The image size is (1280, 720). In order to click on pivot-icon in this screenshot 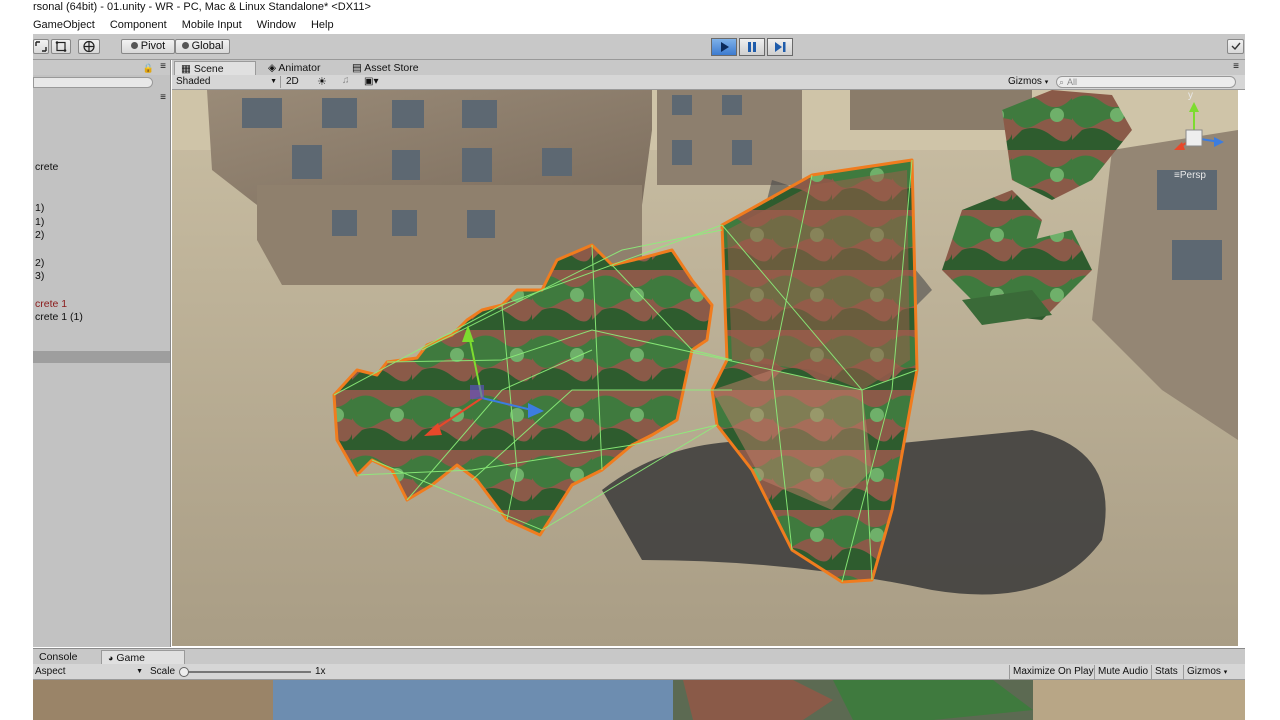, I will do `click(134, 45)`.